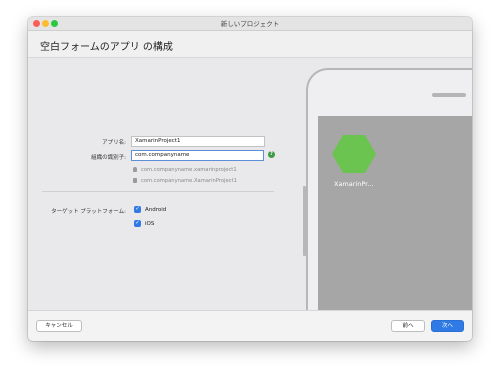  I want to click on window-title: 新しいプロジェクト, so click(250, 24).